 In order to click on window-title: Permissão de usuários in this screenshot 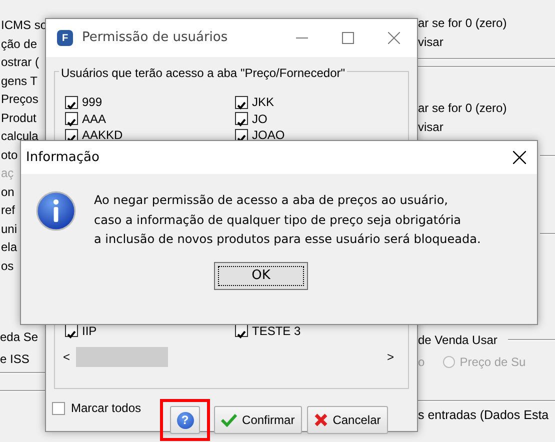, I will do `click(155, 38)`.